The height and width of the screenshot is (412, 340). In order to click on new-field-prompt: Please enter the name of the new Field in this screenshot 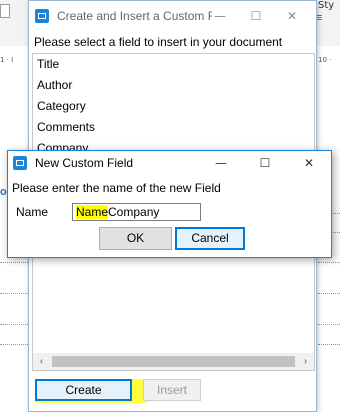, I will do `click(116, 188)`.